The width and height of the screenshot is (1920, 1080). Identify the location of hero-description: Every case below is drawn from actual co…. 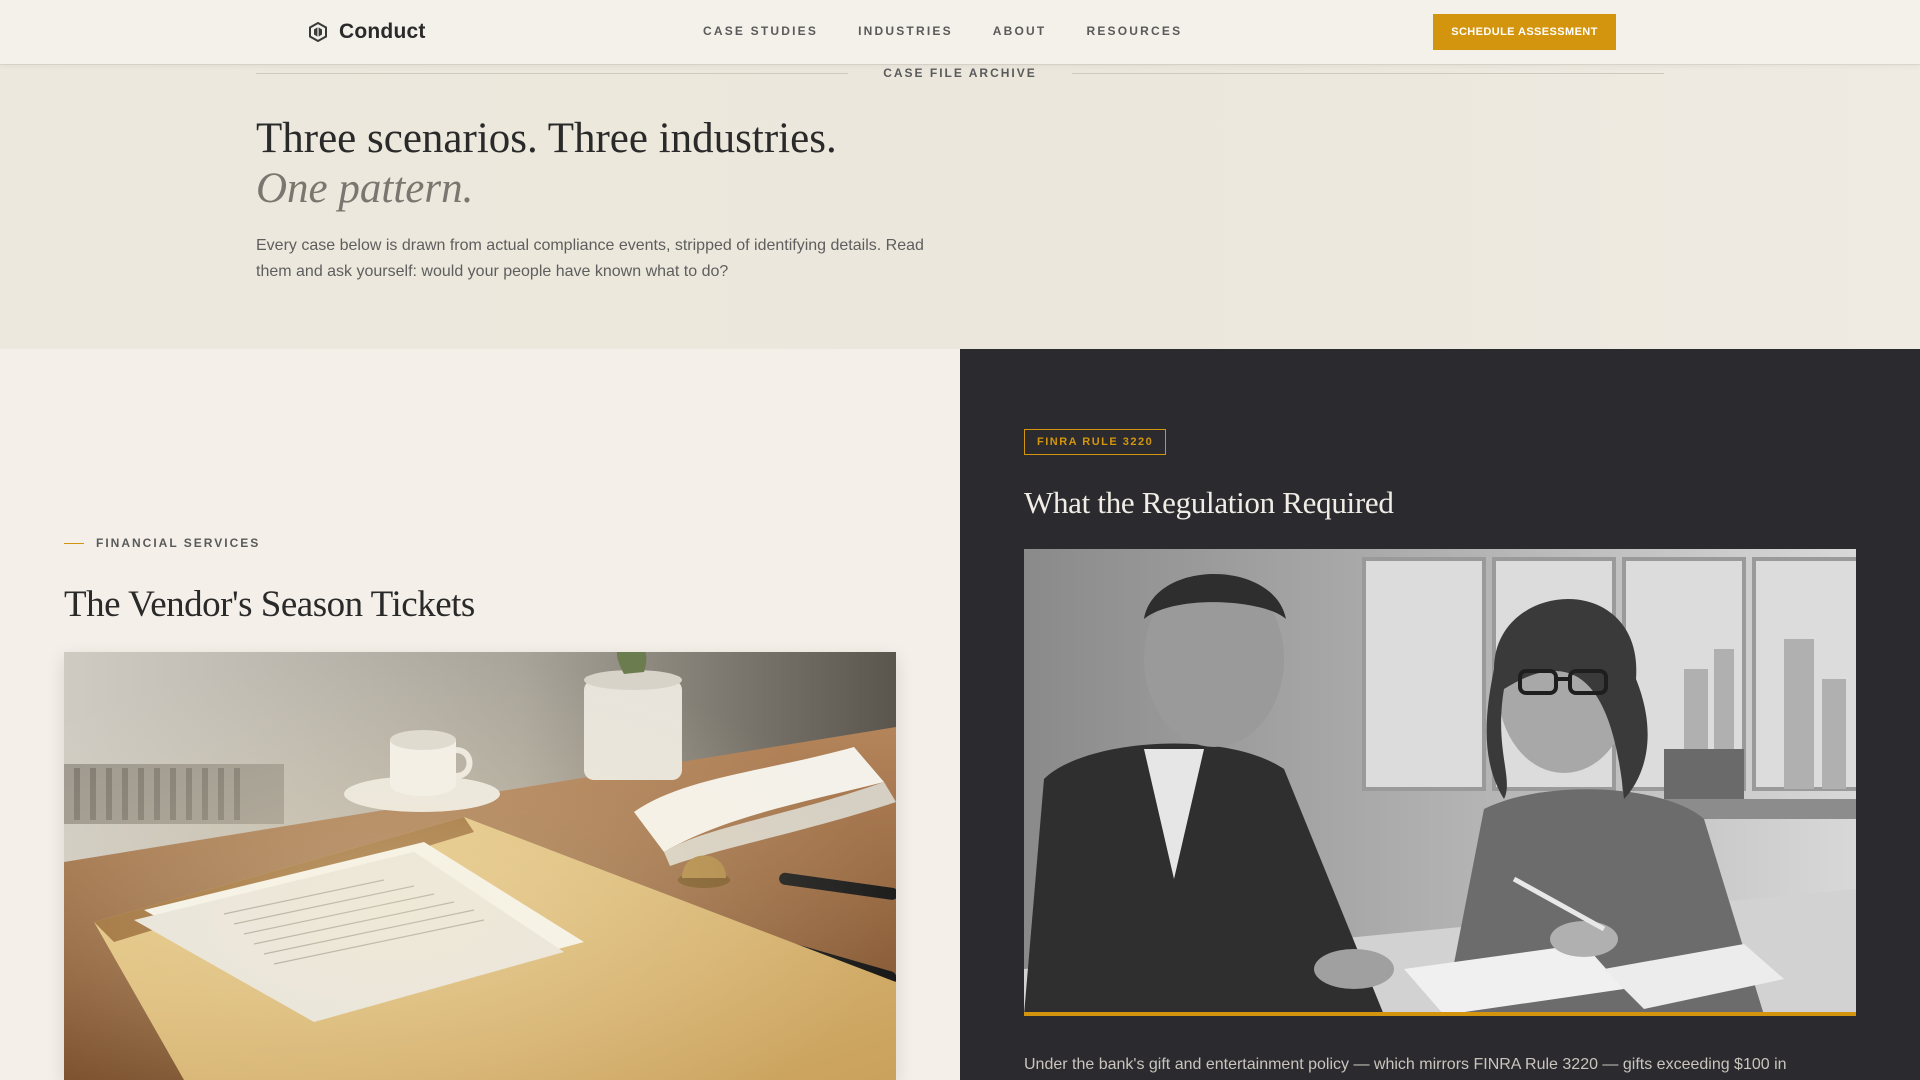
(590, 258).